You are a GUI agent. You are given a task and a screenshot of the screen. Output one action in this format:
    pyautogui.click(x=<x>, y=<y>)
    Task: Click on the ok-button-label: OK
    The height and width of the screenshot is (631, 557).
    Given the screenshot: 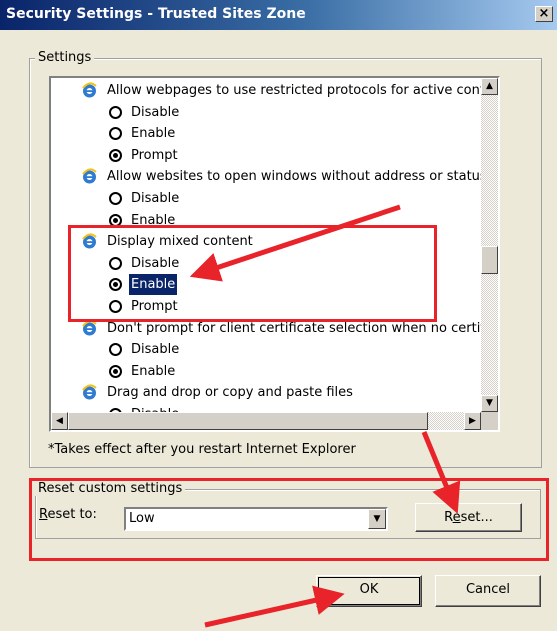 What is the action you would take?
    pyautogui.click(x=369, y=589)
    